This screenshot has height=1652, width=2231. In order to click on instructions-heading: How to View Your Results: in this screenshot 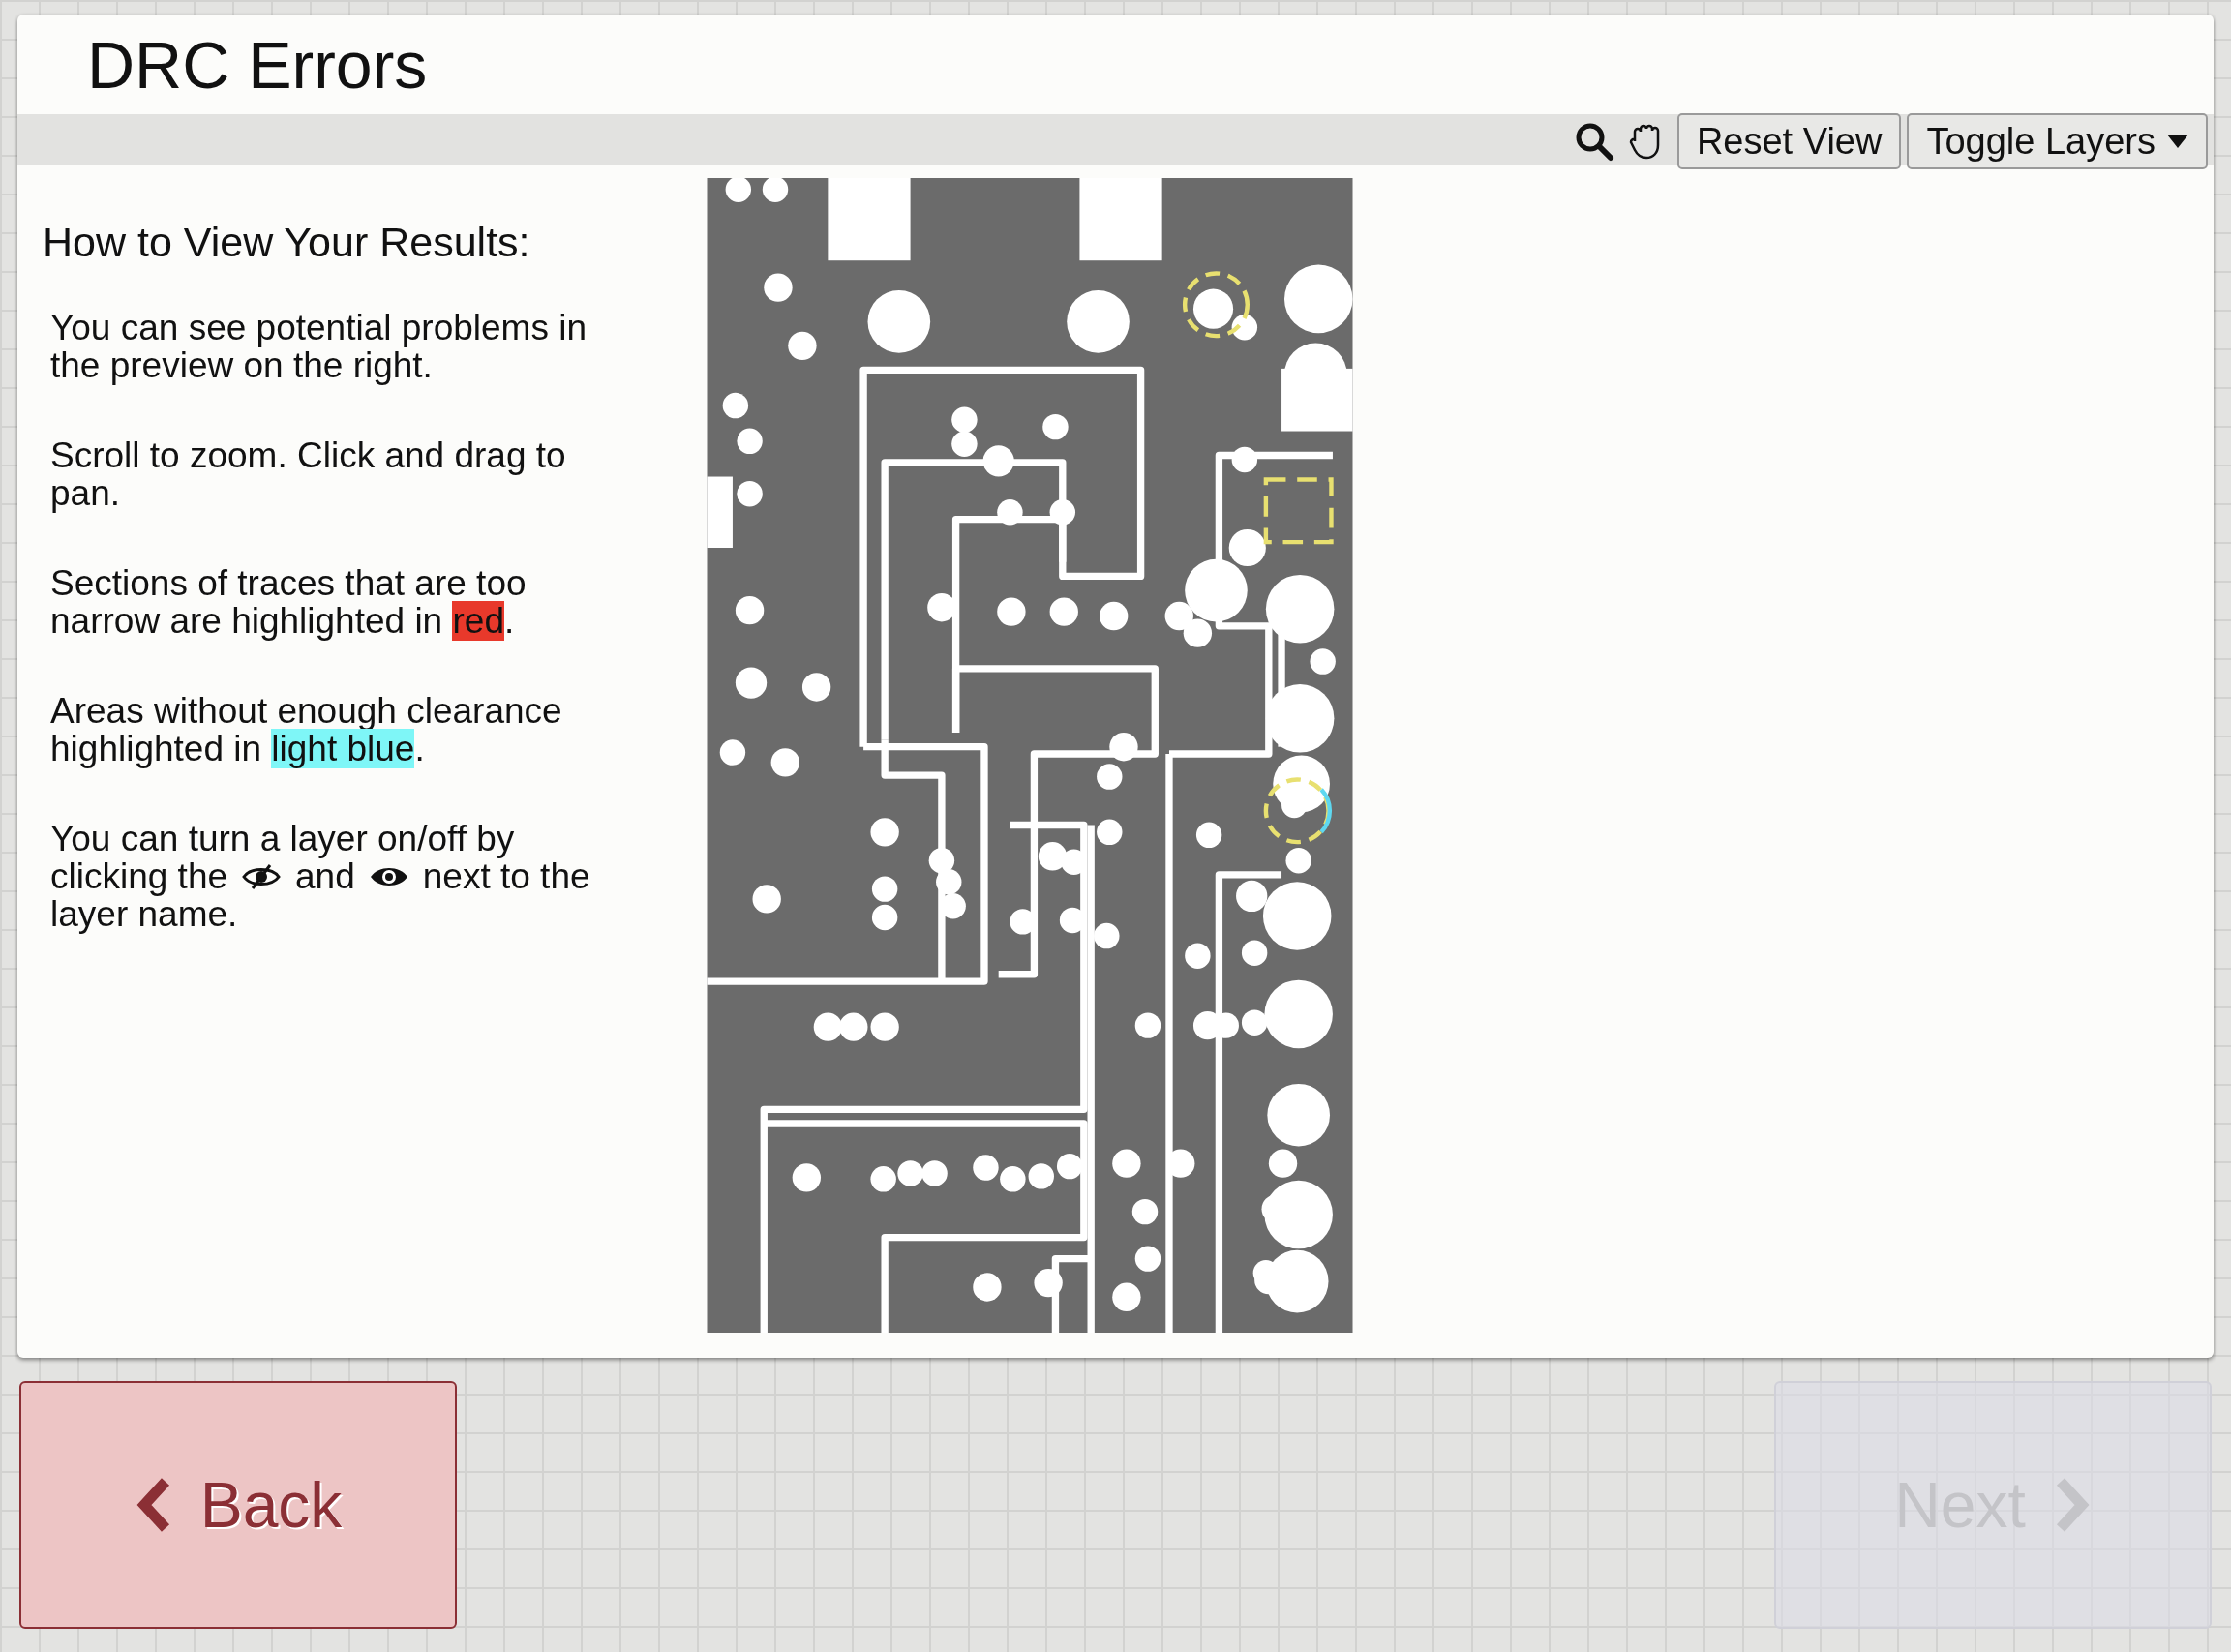, I will do `click(287, 242)`.